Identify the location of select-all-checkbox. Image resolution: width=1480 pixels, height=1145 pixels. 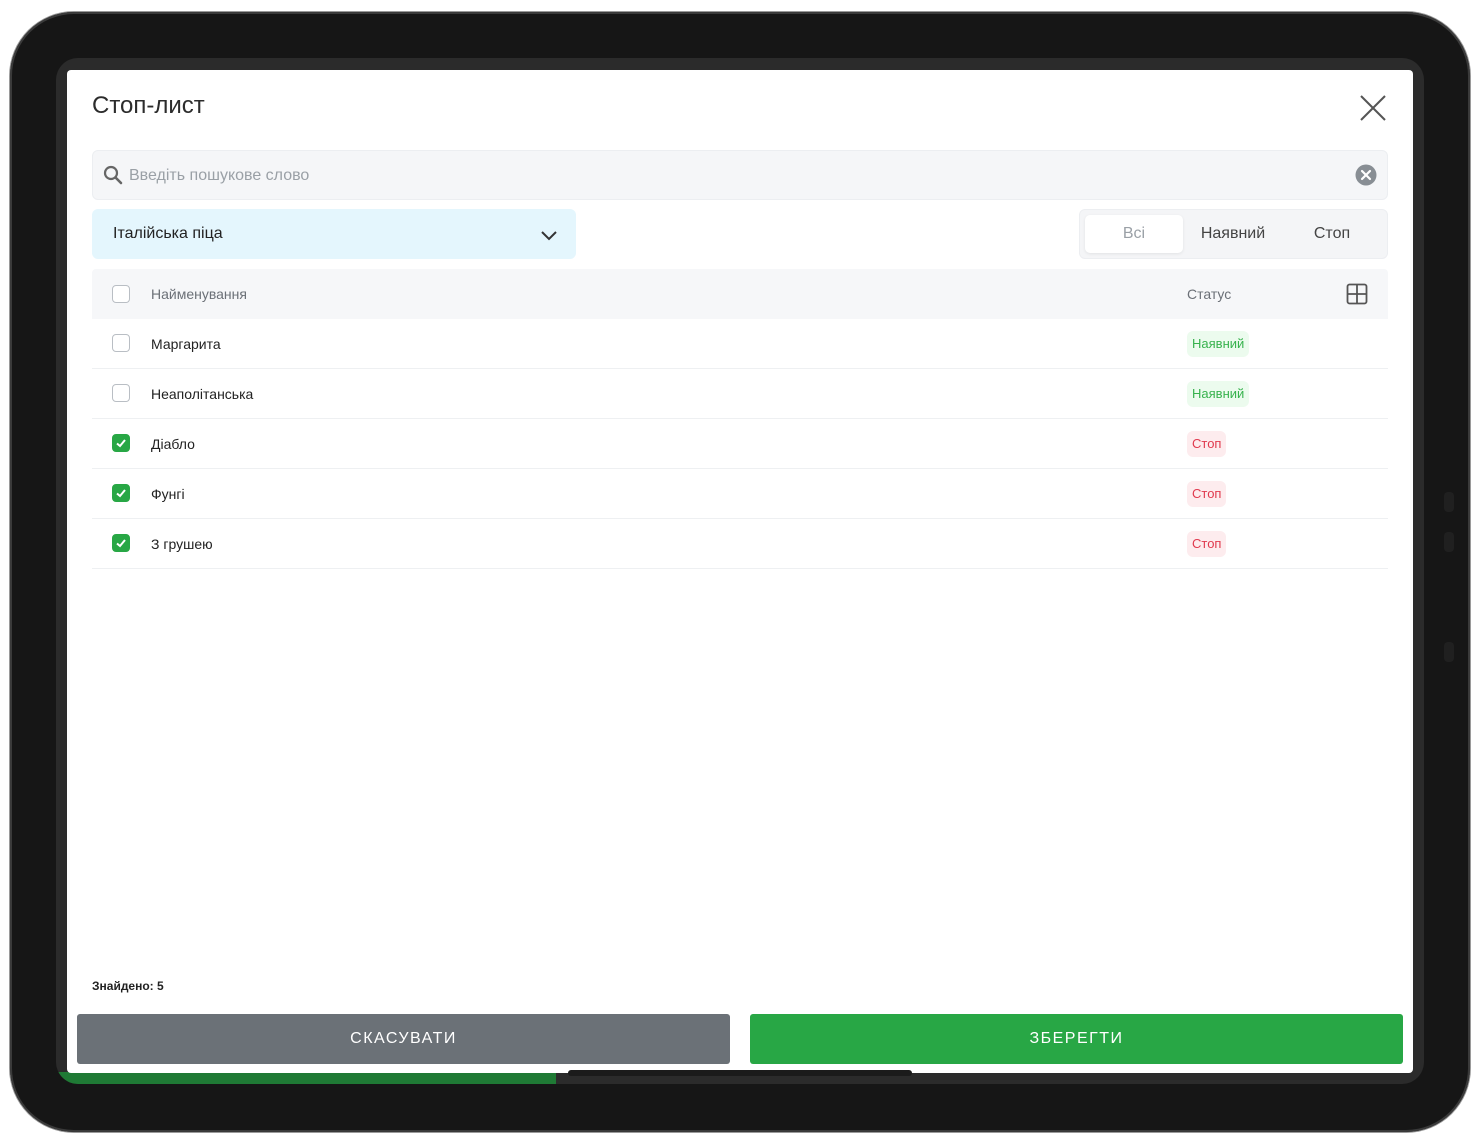
(121, 294).